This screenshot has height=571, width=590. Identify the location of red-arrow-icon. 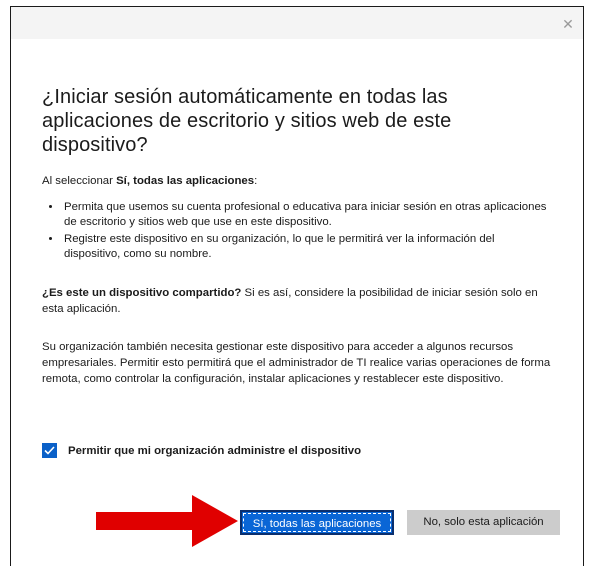
(167, 521).